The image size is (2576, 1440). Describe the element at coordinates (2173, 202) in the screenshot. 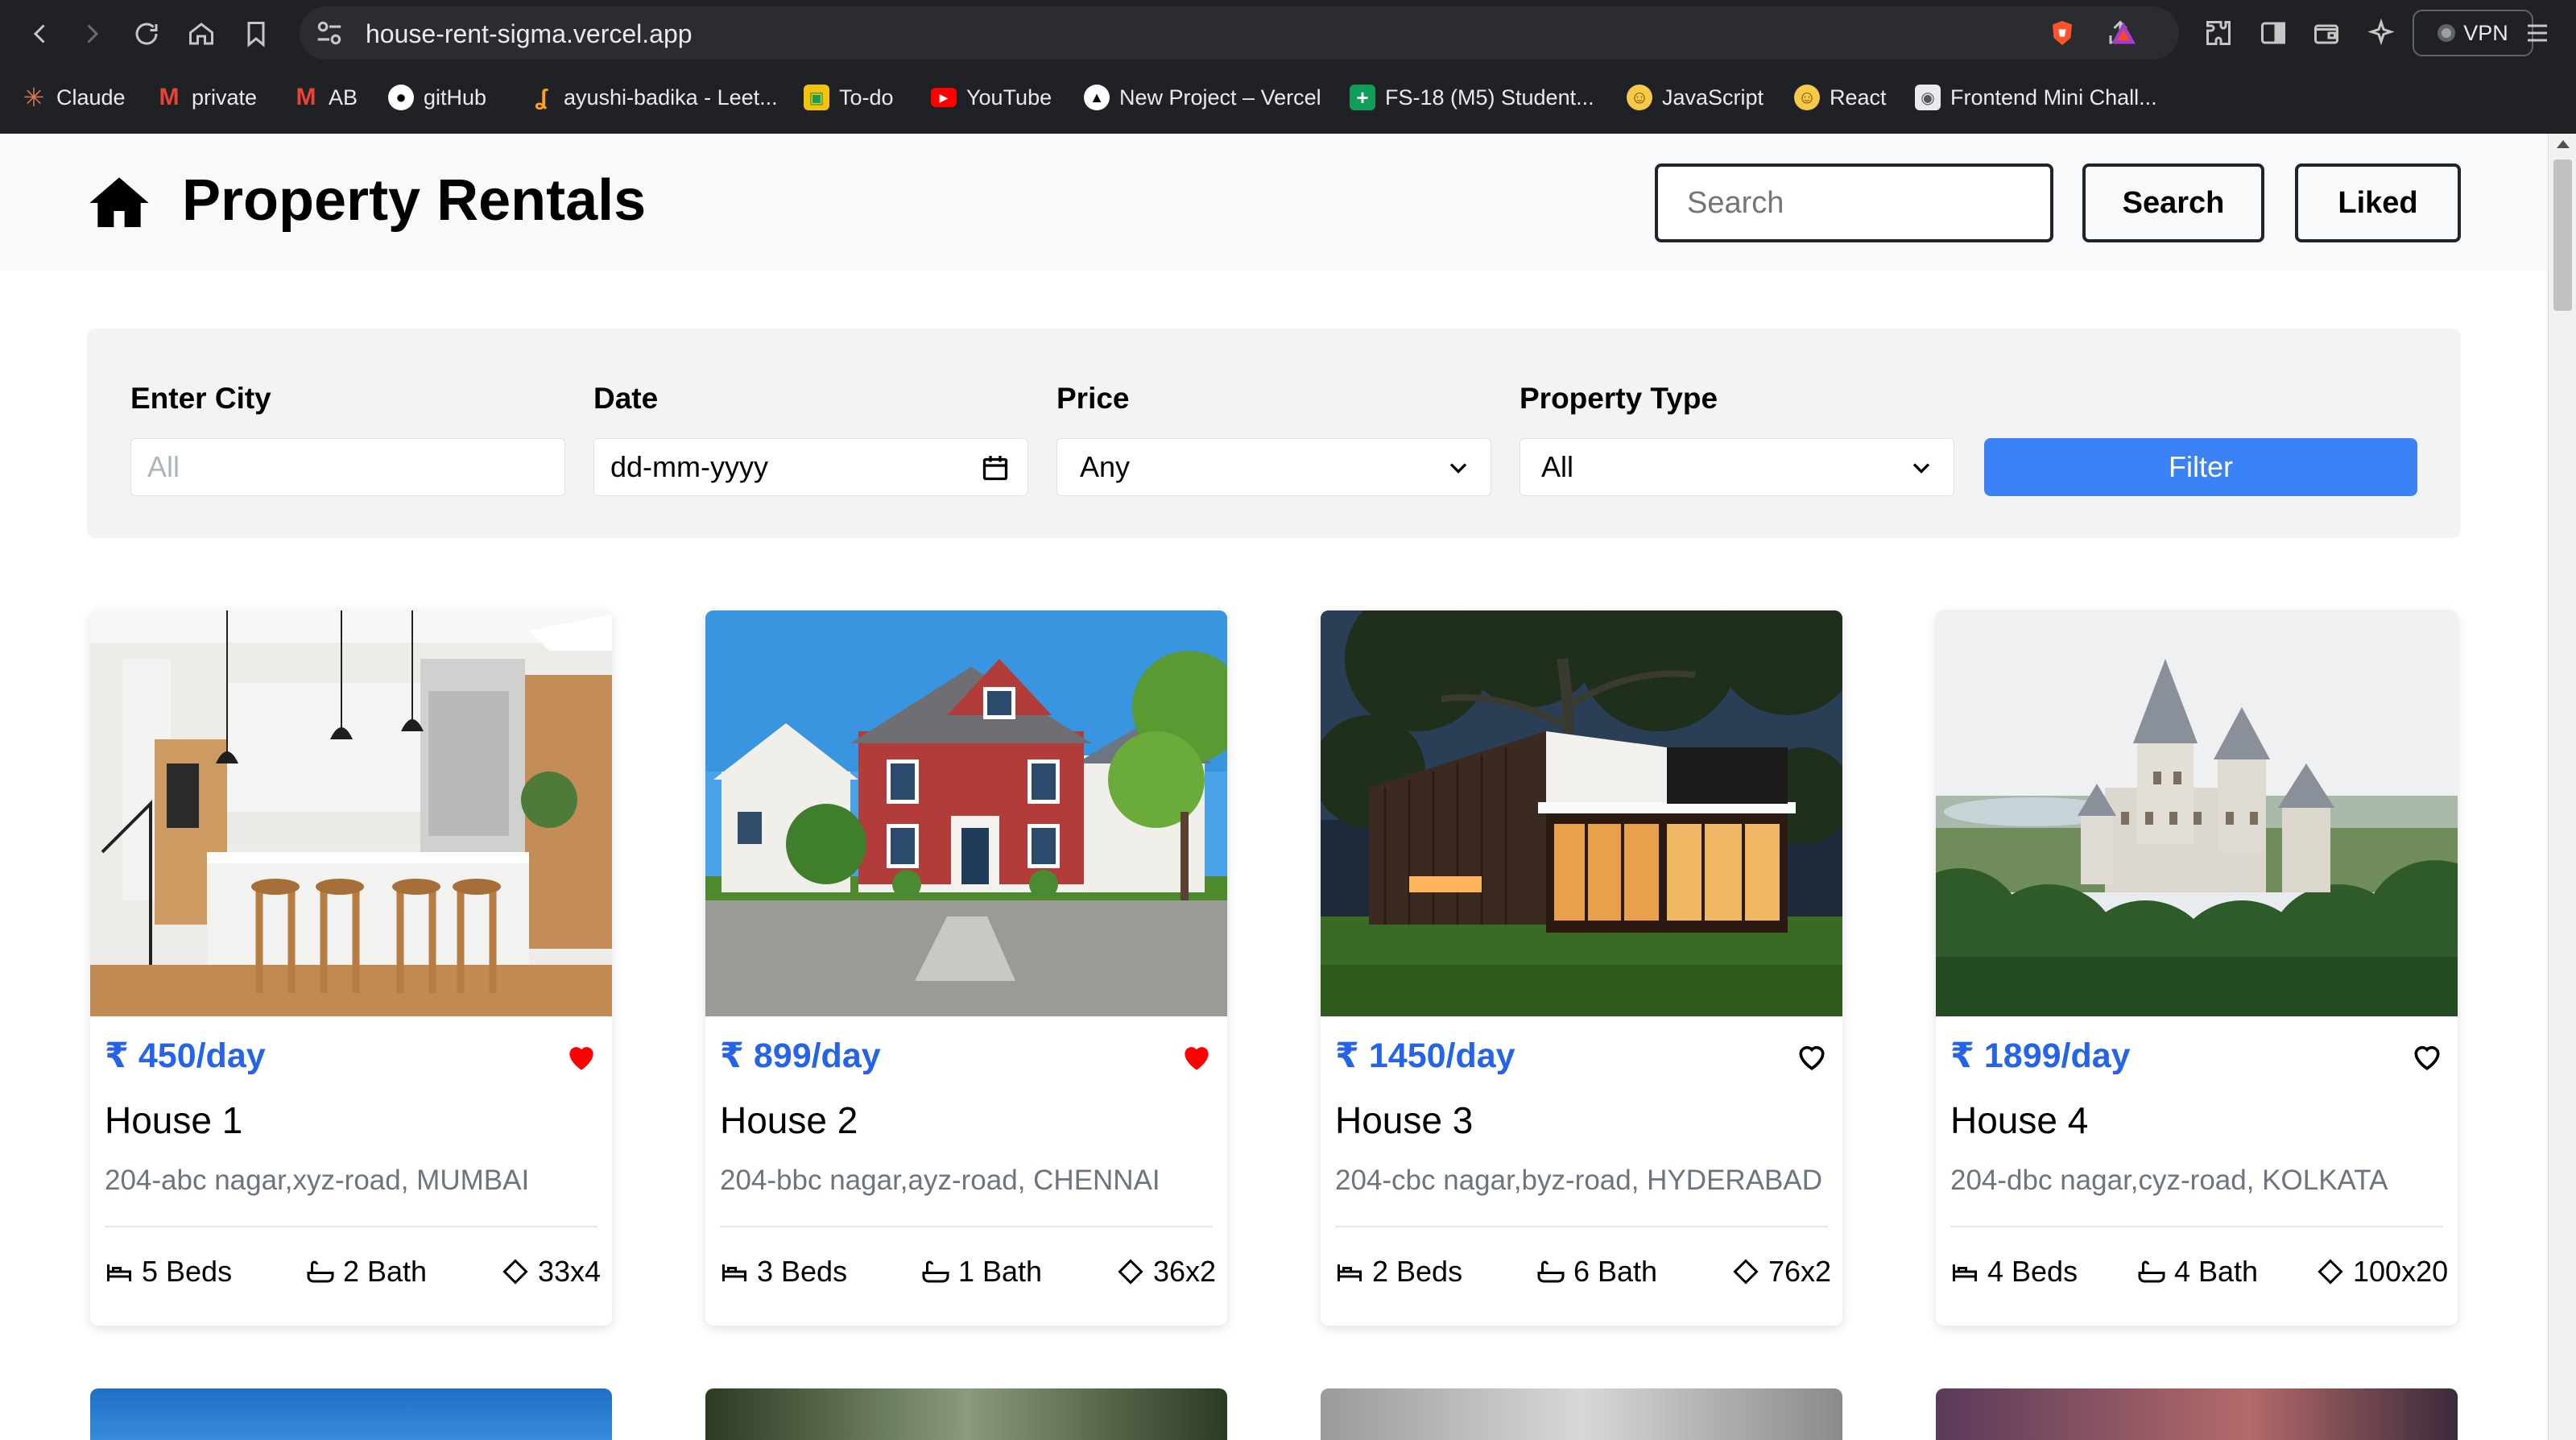

I see `search-button: Search` at that location.